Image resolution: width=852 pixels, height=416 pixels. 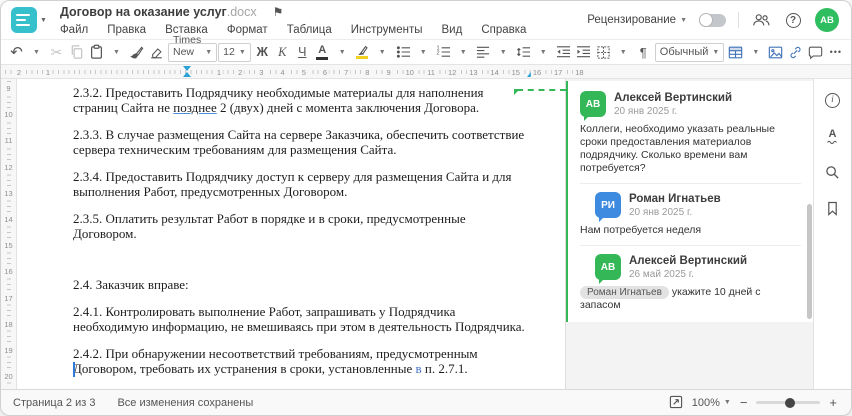 What do you see at coordinates (403, 52) in the screenshot?
I see `bullet-list-button` at bounding box center [403, 52].